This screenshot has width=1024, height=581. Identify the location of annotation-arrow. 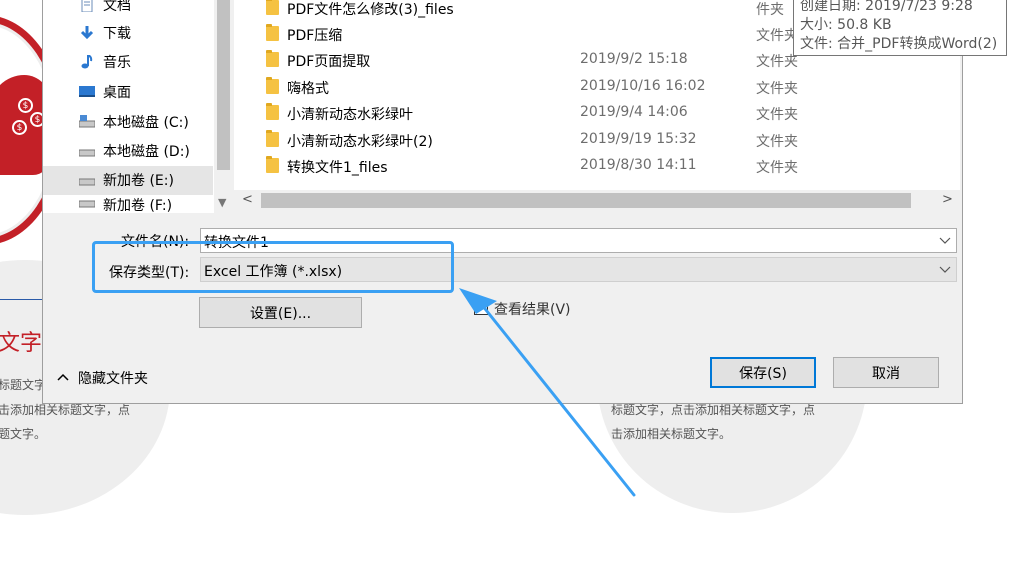
(547, 392).